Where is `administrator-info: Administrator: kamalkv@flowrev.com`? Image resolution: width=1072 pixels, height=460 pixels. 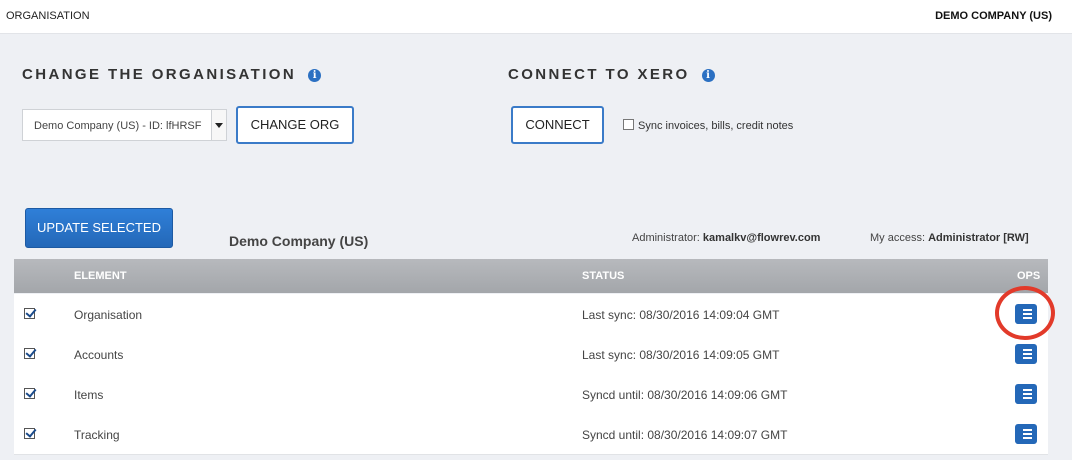
administrator-info: Administrator: kamalkv@flowrev.com is located at coordinates (726, 238).